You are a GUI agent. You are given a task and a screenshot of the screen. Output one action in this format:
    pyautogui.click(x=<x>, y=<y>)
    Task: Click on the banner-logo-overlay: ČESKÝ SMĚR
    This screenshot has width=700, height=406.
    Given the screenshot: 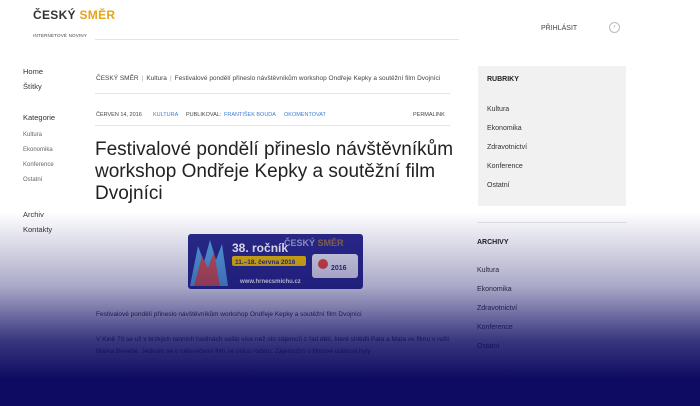 What is the action you would take?
    pyautogui.click(x=314, y=242)
    